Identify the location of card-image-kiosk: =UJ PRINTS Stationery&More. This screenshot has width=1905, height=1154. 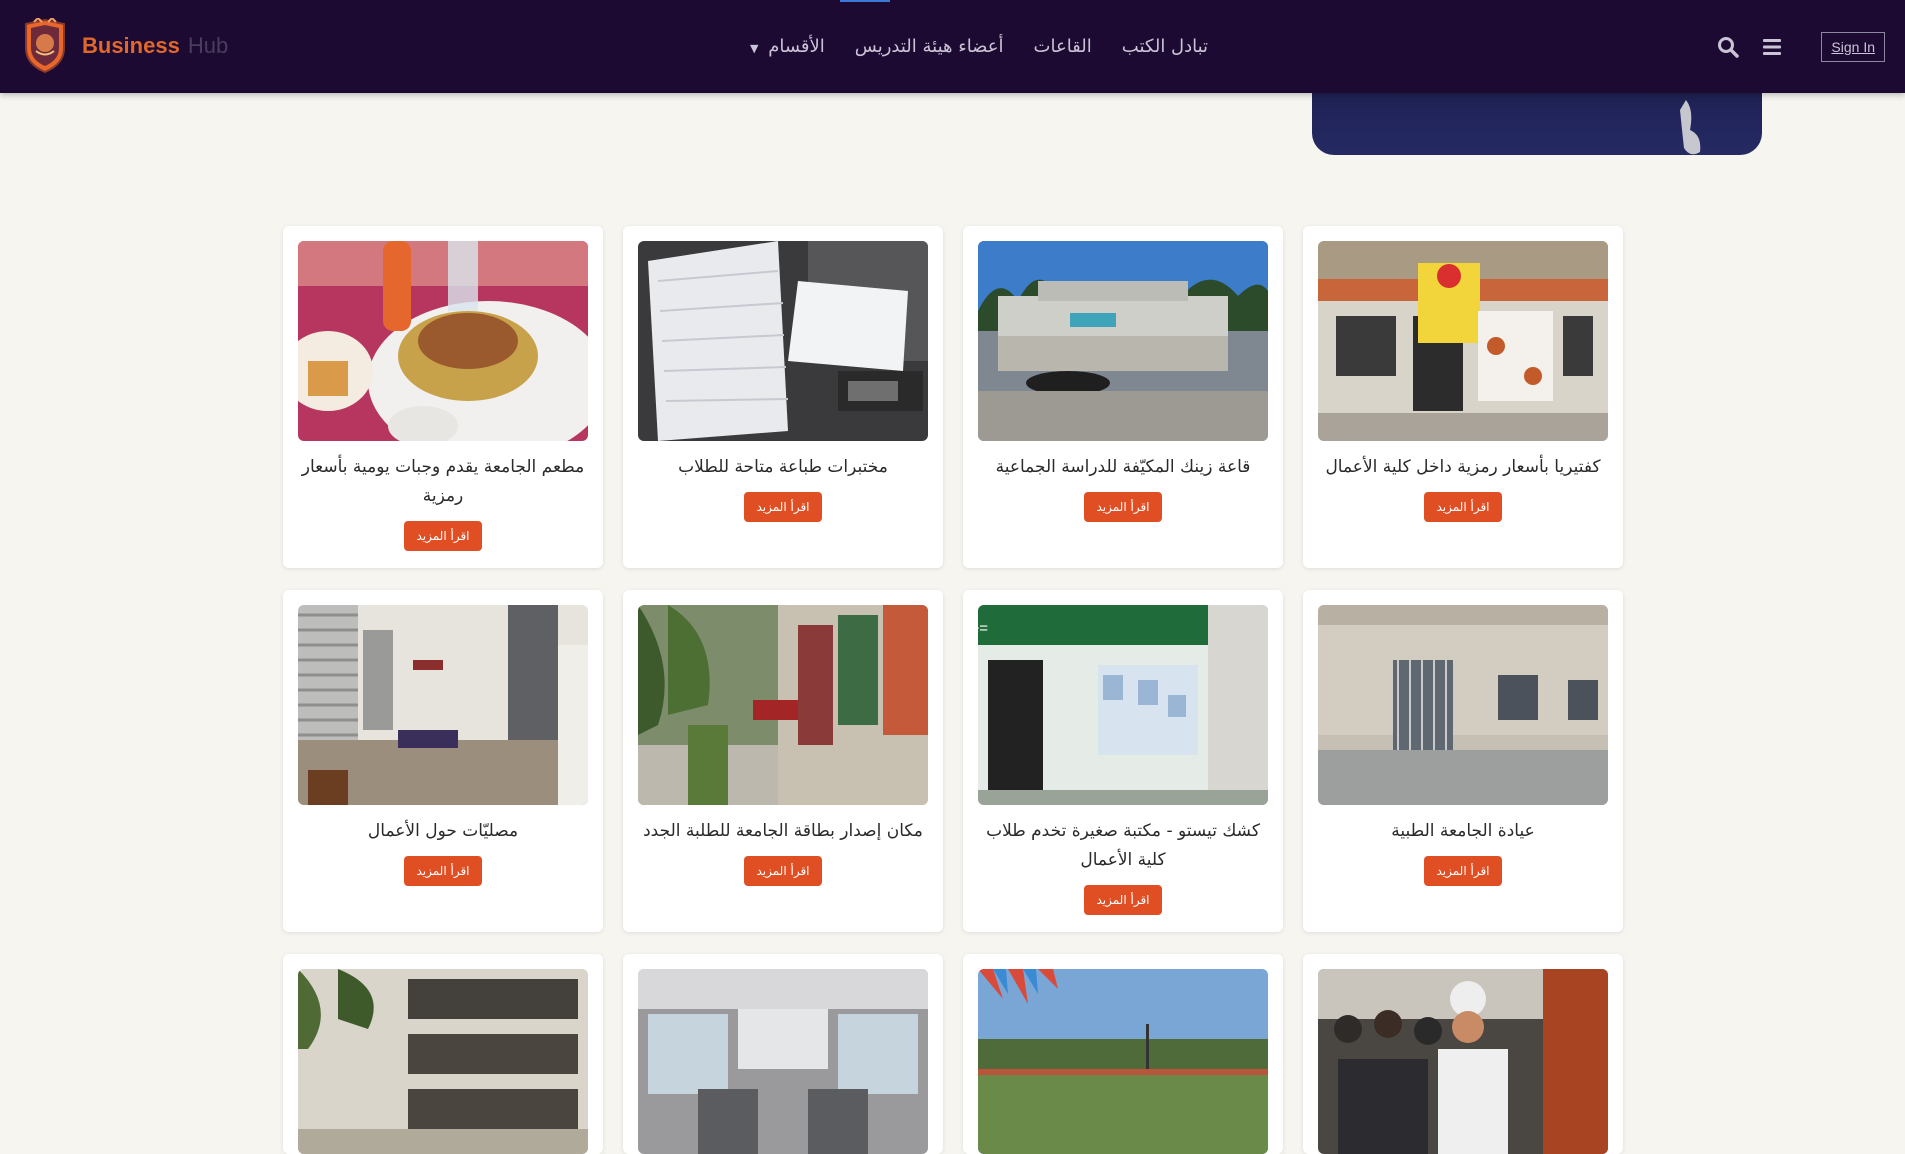
(1123, 705).